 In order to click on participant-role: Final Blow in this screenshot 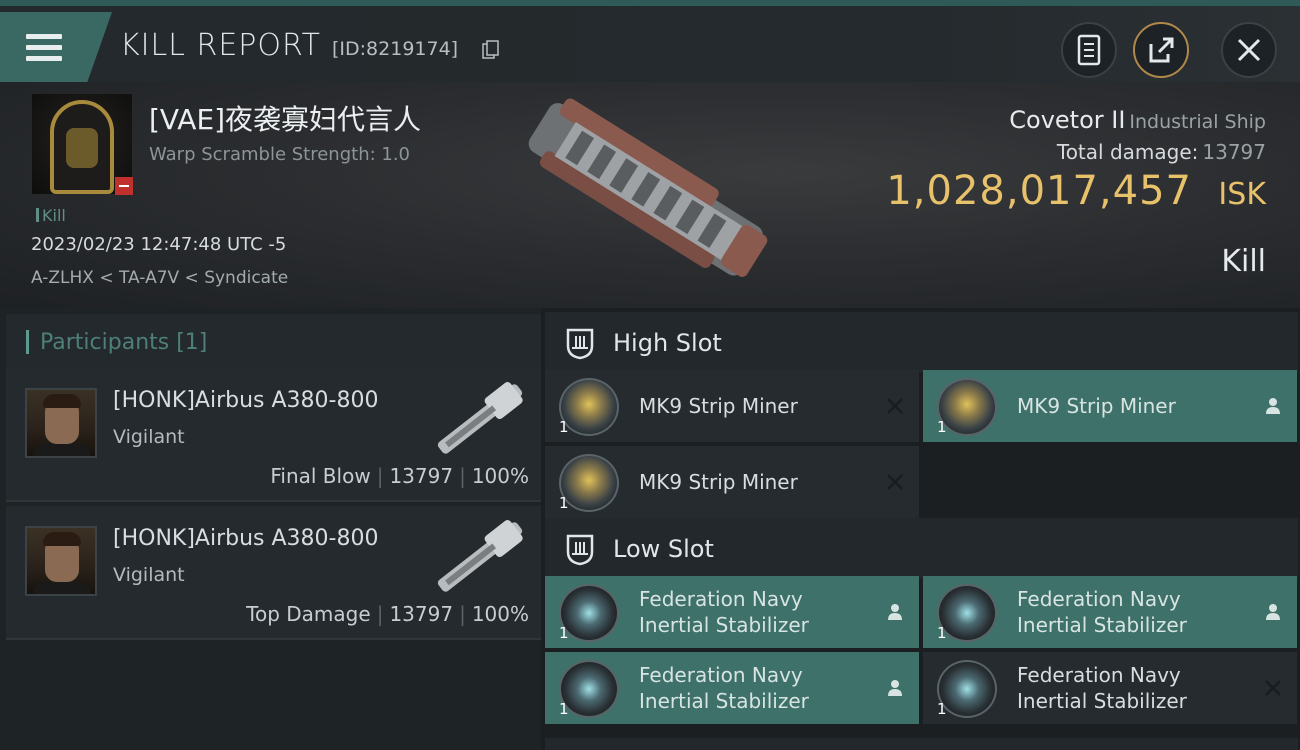, I will do `click(320, 476)`.